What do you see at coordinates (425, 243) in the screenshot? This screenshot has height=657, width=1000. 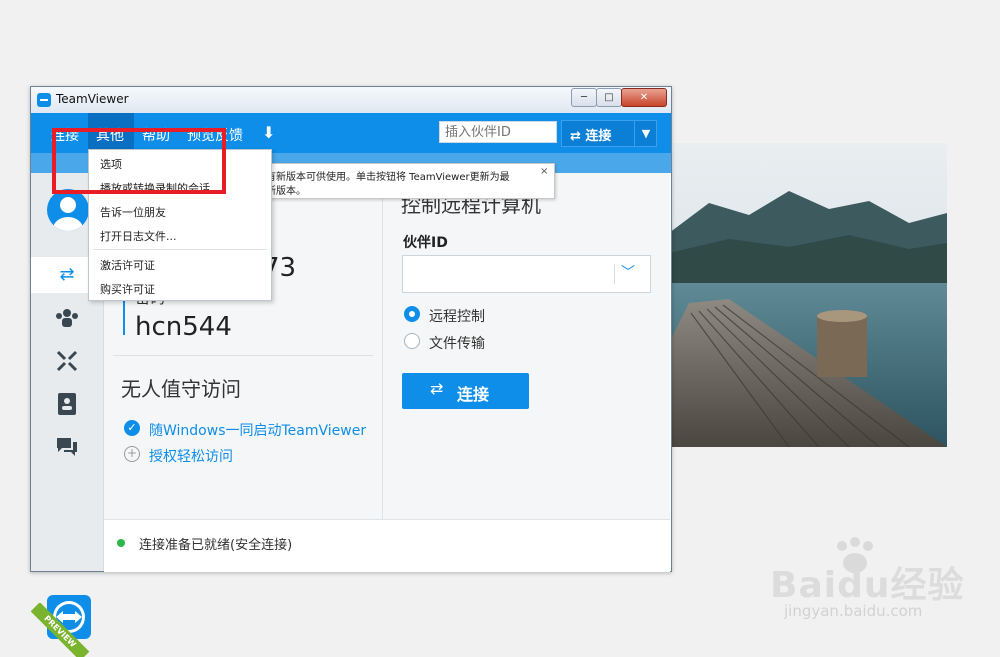 I see `partner-id-label: 伙伴ID` at bounding box center [425, 243].